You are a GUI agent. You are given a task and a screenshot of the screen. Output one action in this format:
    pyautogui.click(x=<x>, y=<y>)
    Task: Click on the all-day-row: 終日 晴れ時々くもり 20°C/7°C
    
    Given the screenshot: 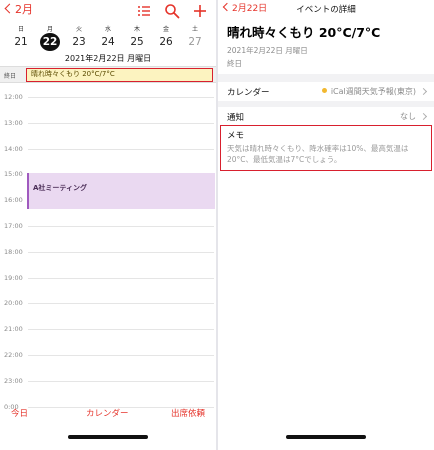 What is the action you would take?
    pyautogui.click(x=108, y=74)
    